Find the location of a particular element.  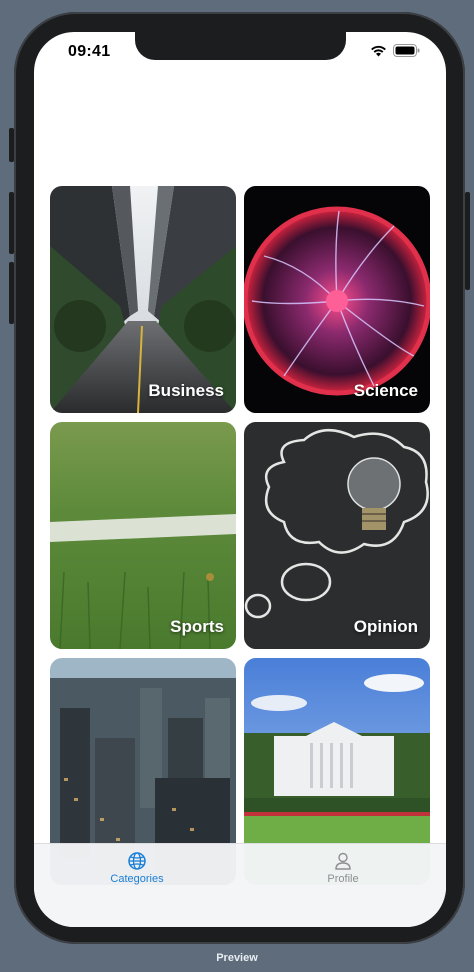

tab-label: Profile is located at coordinates (343, 879).